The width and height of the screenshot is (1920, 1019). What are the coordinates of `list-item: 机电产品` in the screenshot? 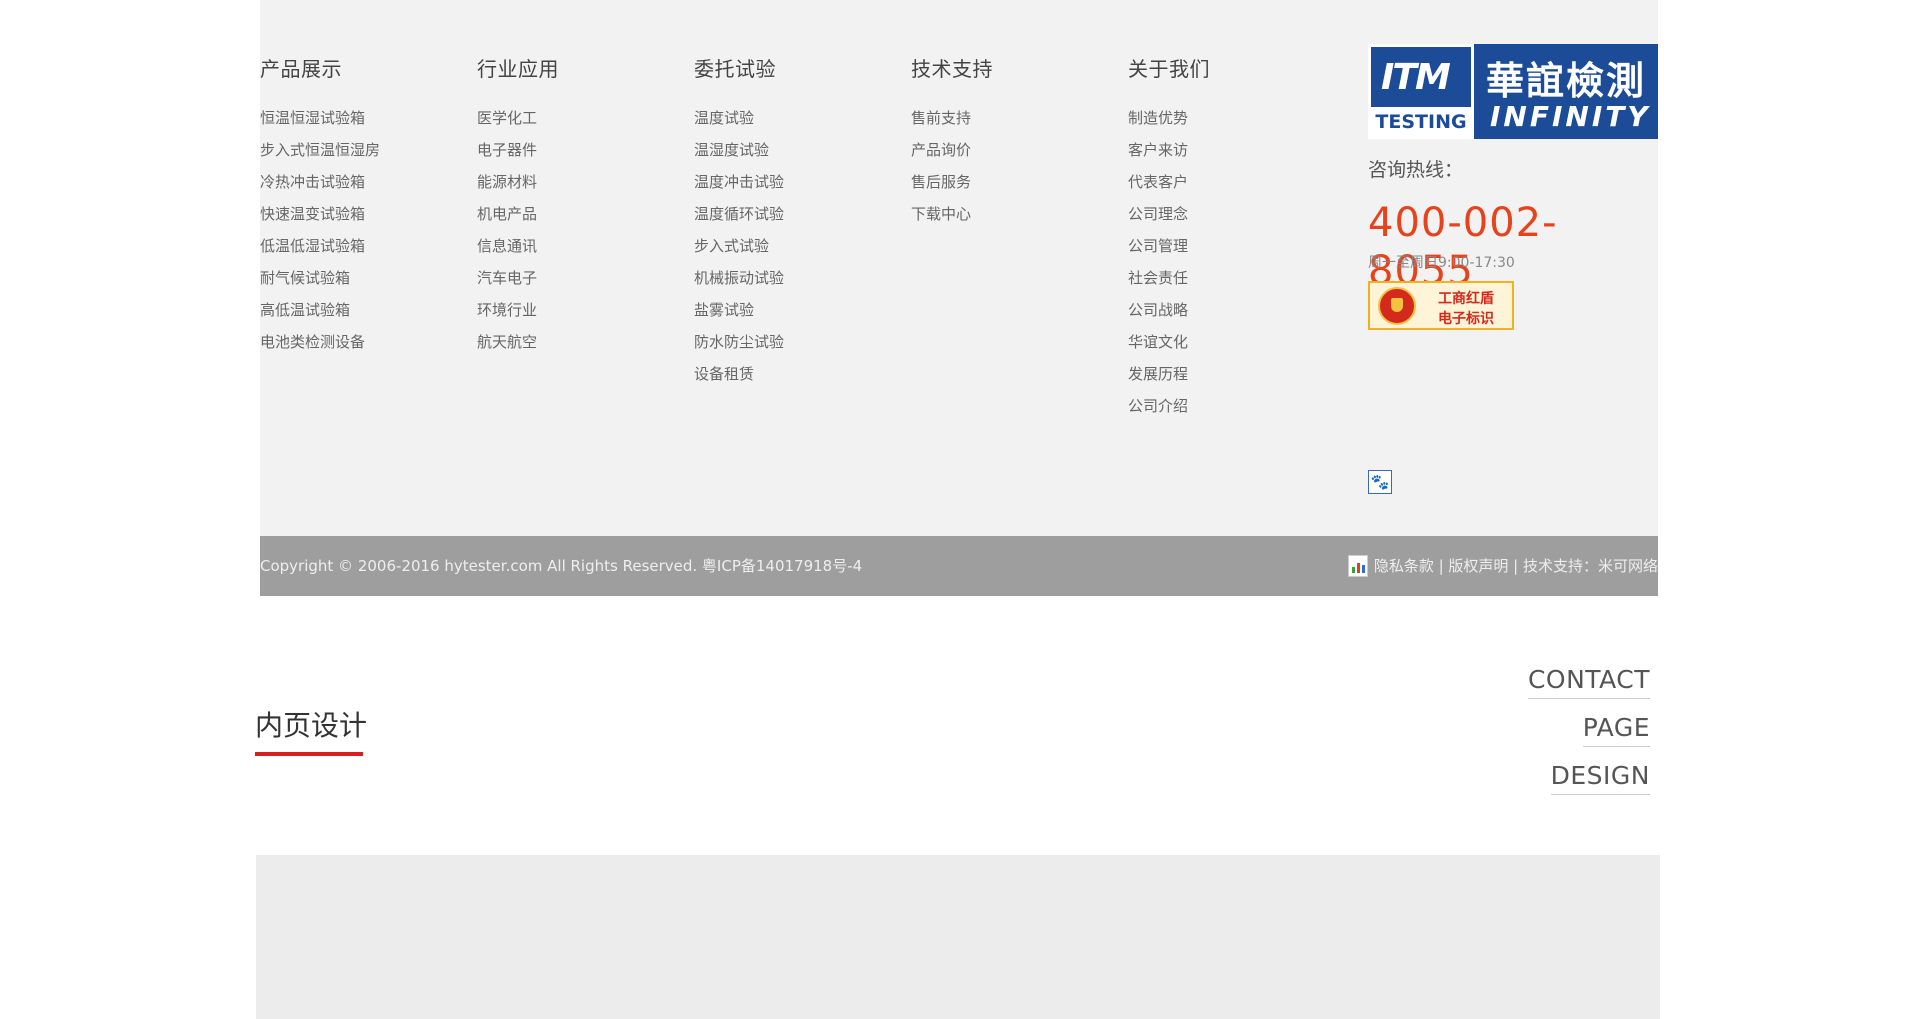 It's located at (518, 214).